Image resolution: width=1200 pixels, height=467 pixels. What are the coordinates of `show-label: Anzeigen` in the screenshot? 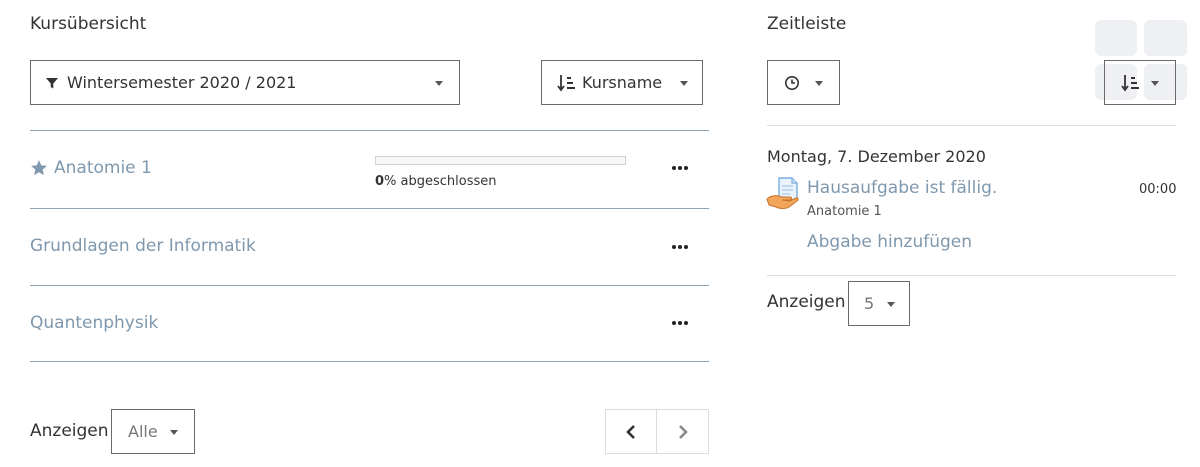 It's located at (69, 431).